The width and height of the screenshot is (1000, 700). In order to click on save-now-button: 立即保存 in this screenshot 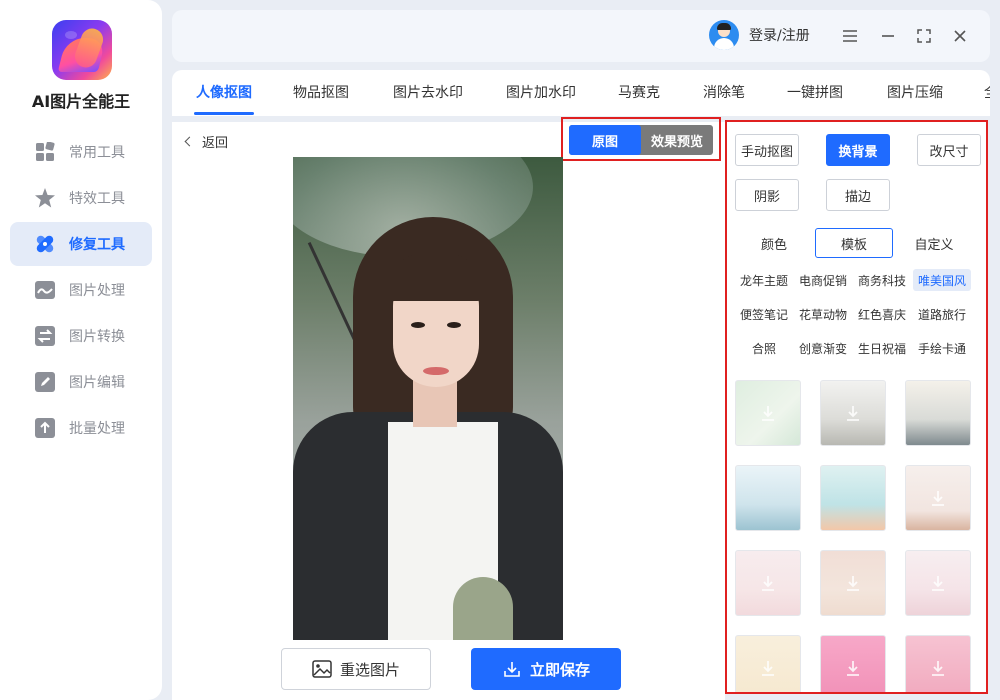, I will do `click(546, 669)`.